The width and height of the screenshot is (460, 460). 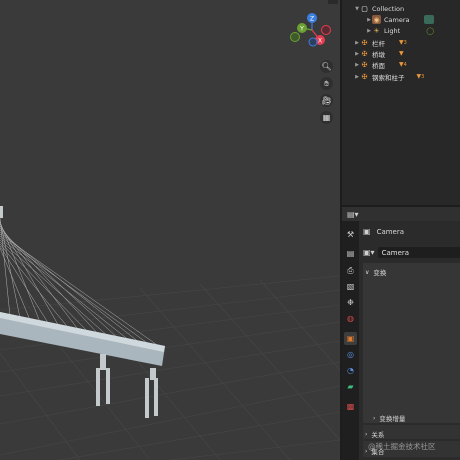 I want to click on outliner-label: 钢索和柱子, so click(x=388, y=77).